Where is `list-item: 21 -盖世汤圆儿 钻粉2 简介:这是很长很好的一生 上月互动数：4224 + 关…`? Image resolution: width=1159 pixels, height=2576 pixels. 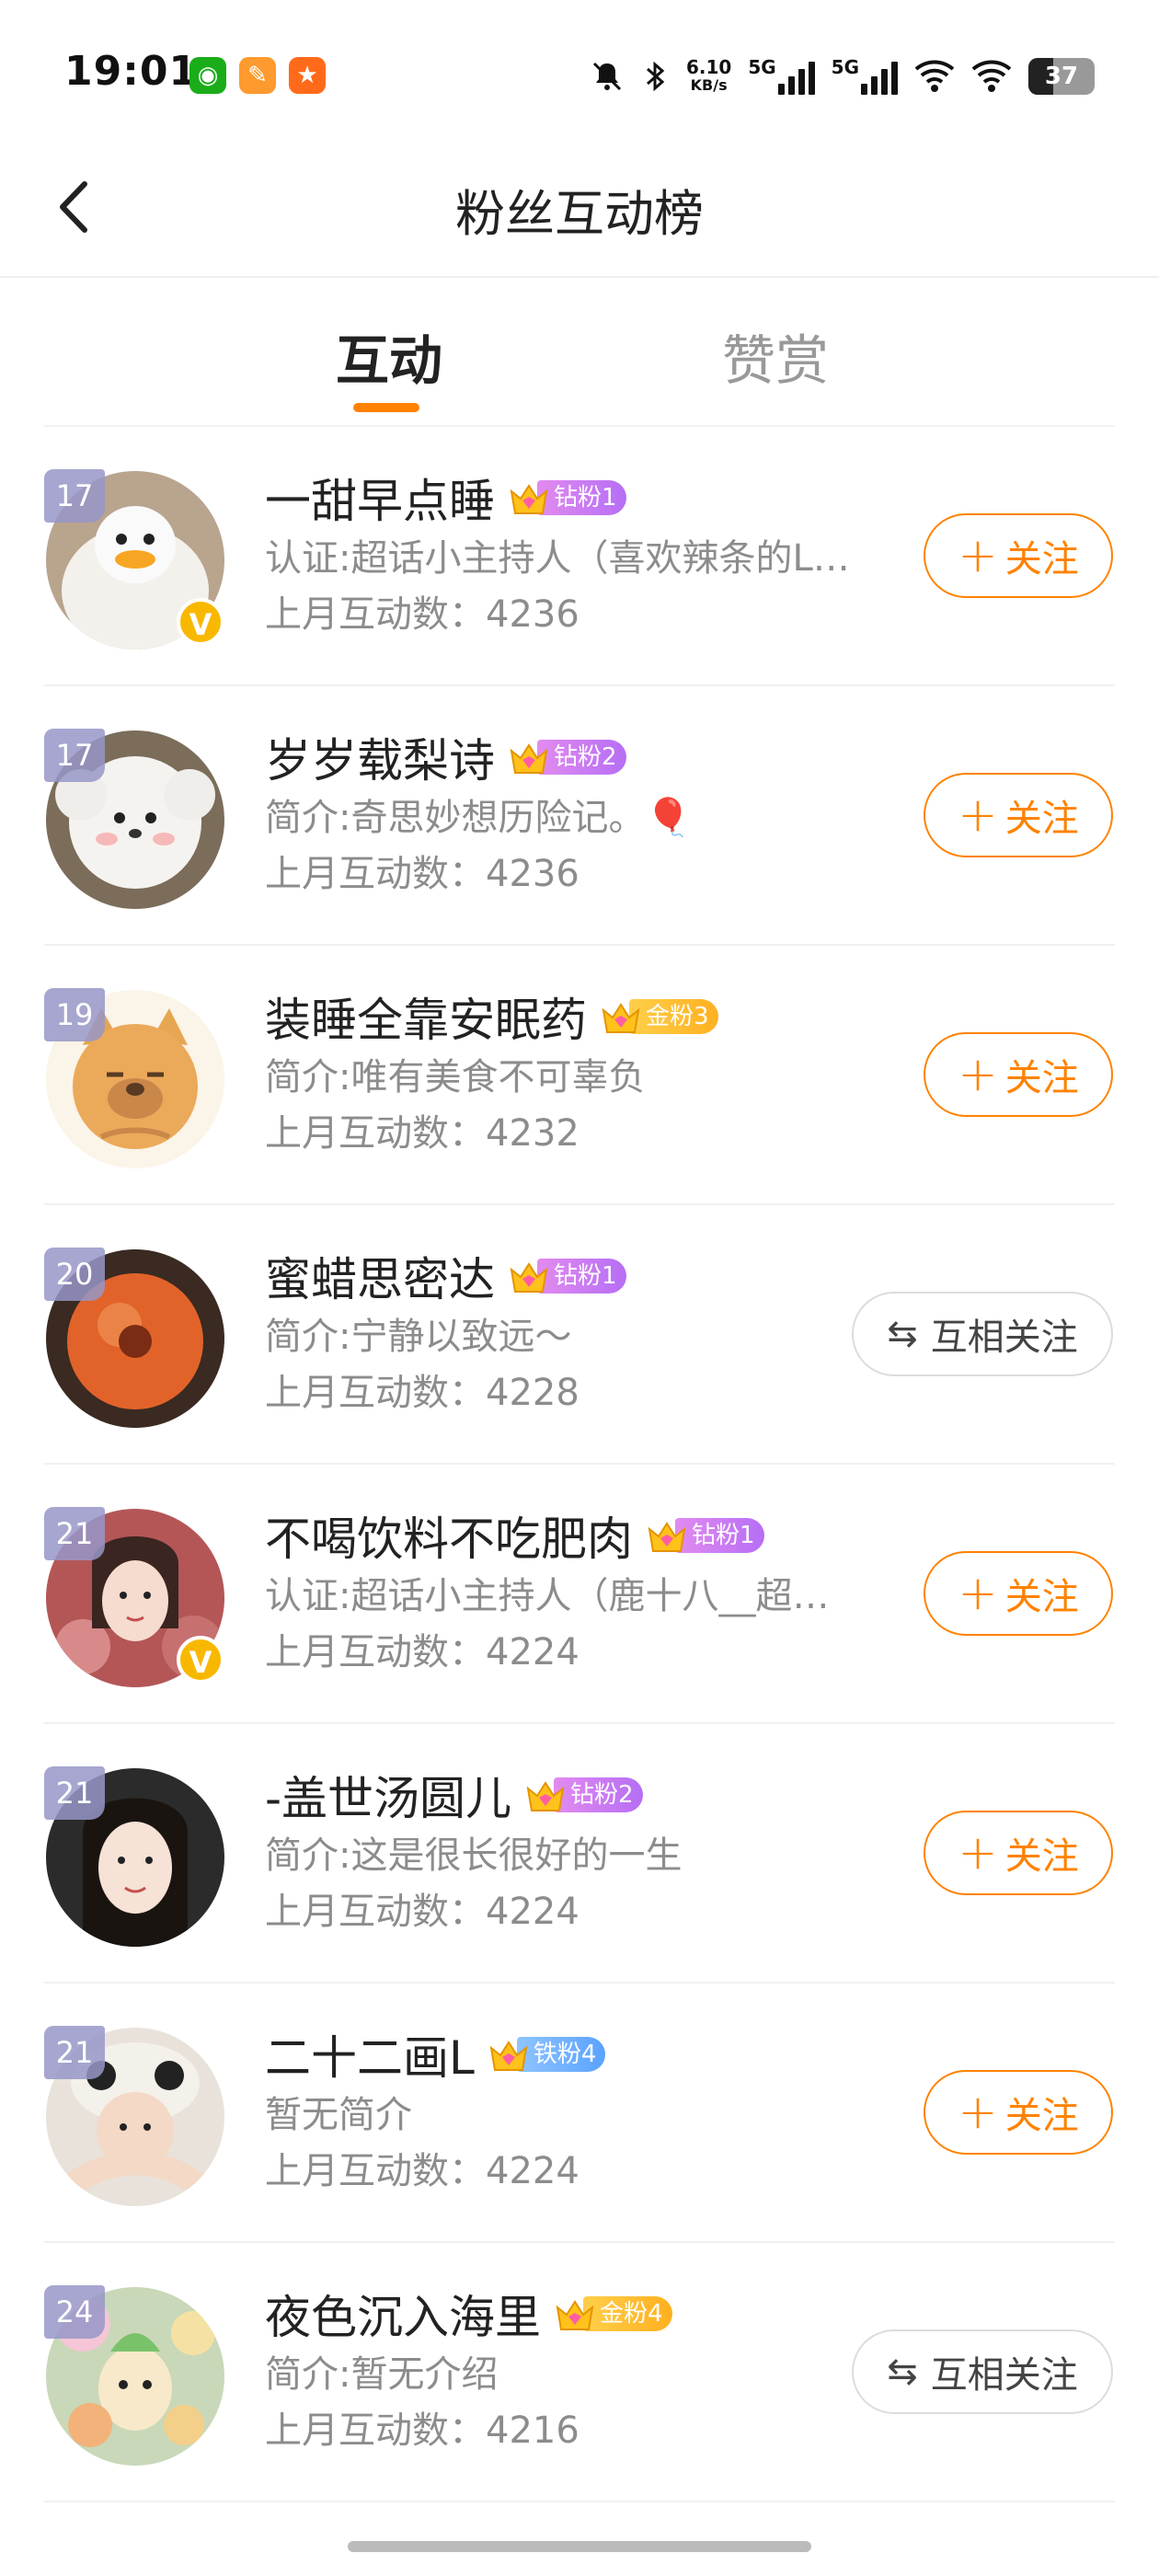 list-item: 21 -盖世汤圆儿 钻粉2 简介:这是很长很好的一生 上月互动数：4224 + 关… is located at coordinates (579, 1854).